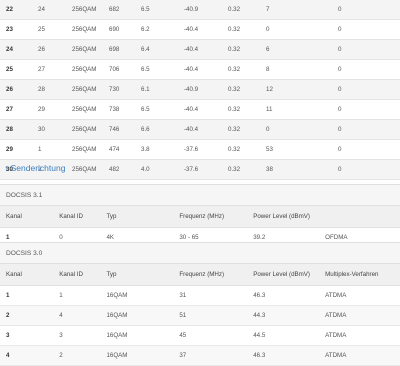  What do you see at coordinates (114, 149) in the screenshot?
I see `table-cell: 474` at bounding box center [114, 149].